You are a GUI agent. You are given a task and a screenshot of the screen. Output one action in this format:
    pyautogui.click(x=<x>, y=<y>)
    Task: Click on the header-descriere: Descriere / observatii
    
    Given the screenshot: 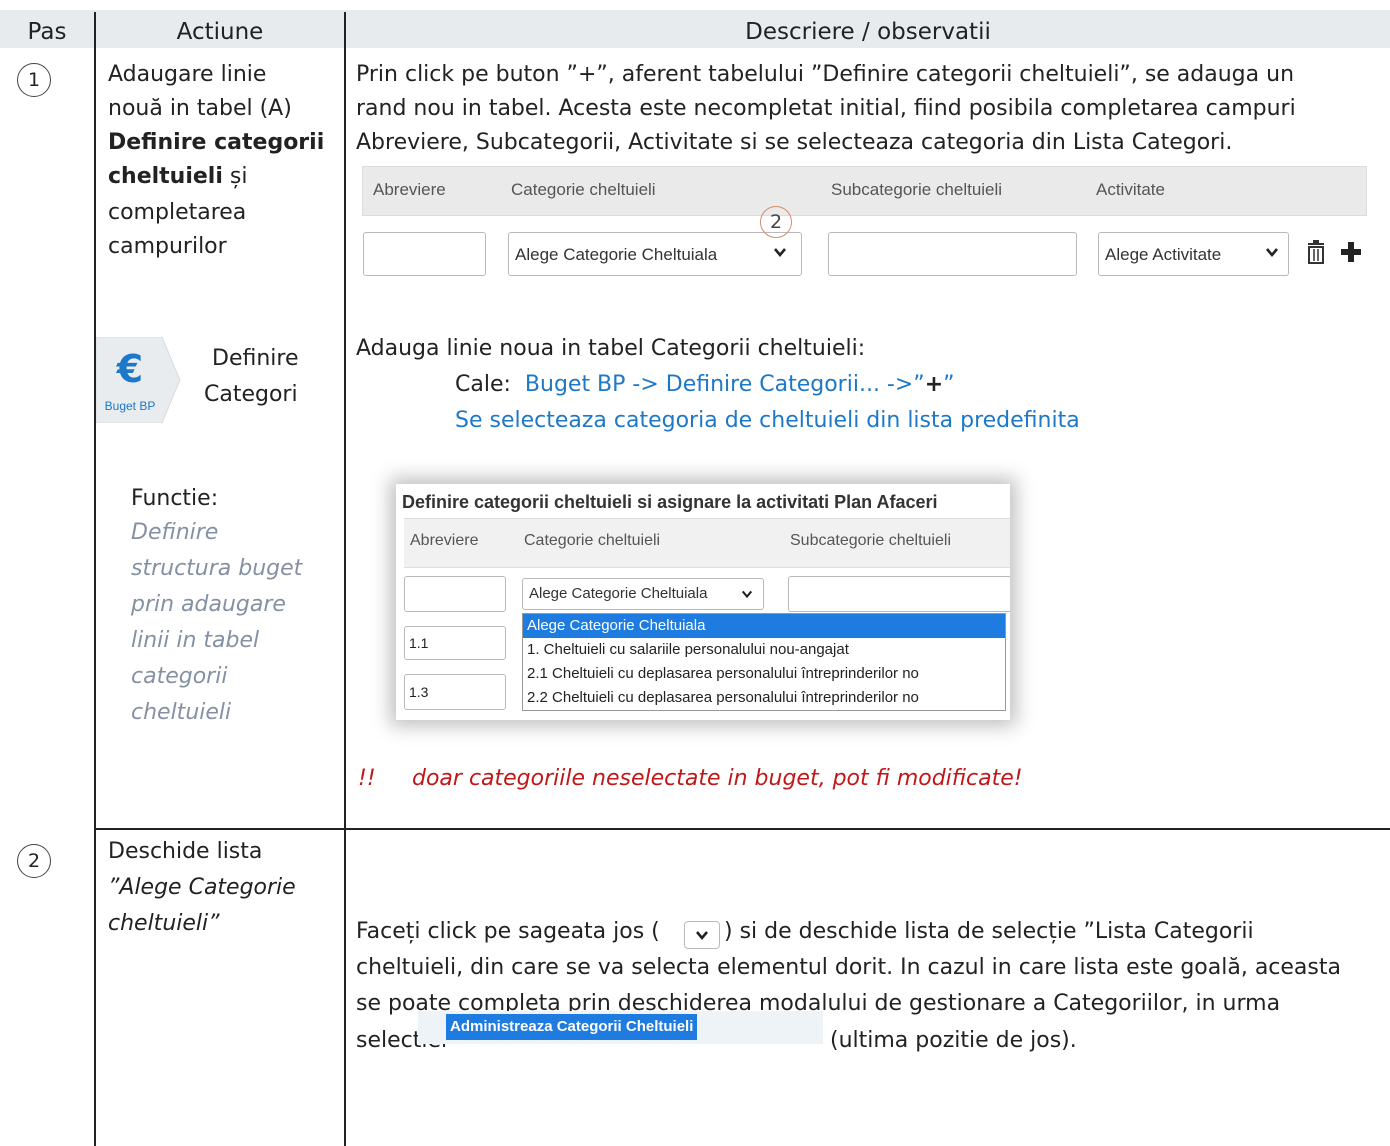 What is the action you would take?
    pyautogui.click(x=868, y=32)
    